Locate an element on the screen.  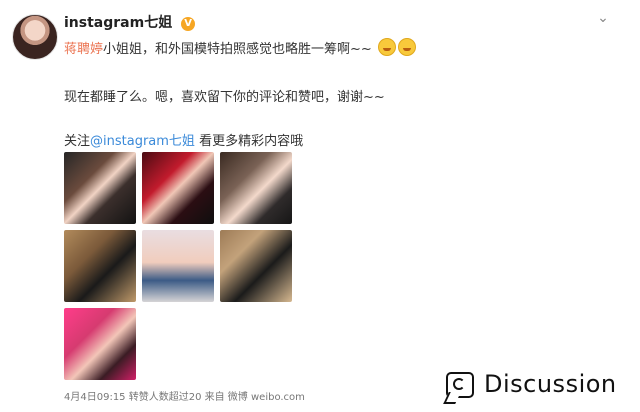
follow-user-link: @instagram七姐 is located at coordinates (142, 141).